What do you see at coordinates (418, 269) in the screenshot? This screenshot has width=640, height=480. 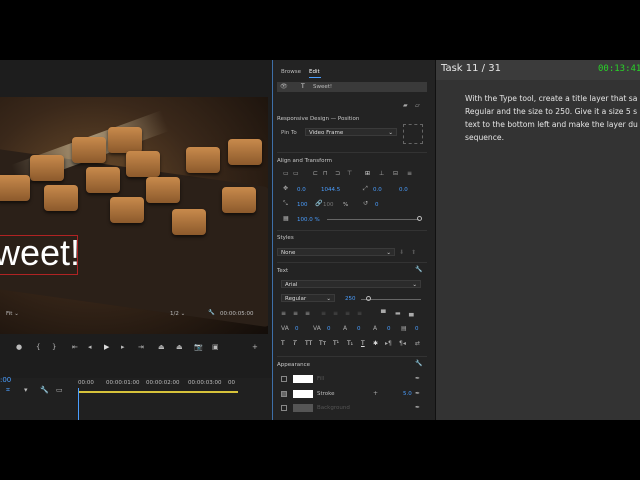 I see `text-wrench-icon: 🔧` at bounding box center [418, 269].